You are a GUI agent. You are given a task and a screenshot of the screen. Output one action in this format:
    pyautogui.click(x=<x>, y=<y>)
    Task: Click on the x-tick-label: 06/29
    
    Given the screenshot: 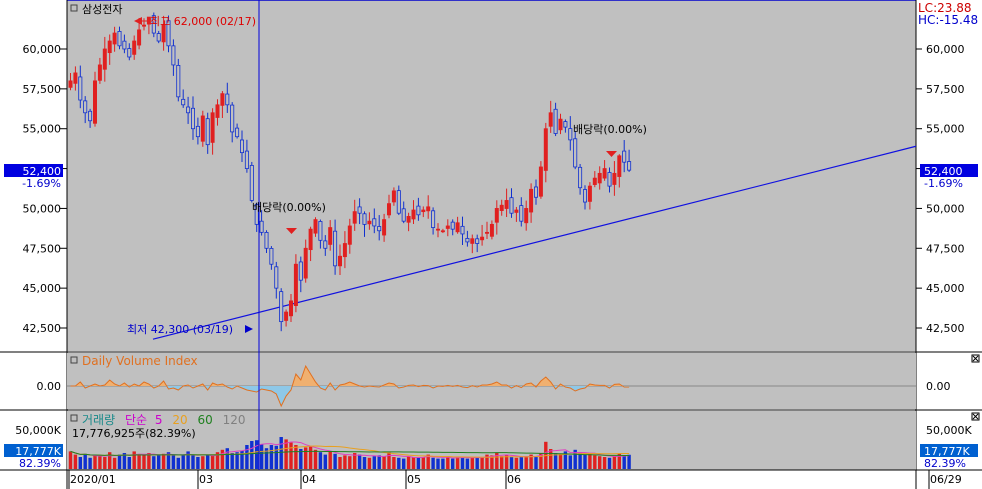 What is the action you would take?
    pyautogui.click(x=946, y=479)
    